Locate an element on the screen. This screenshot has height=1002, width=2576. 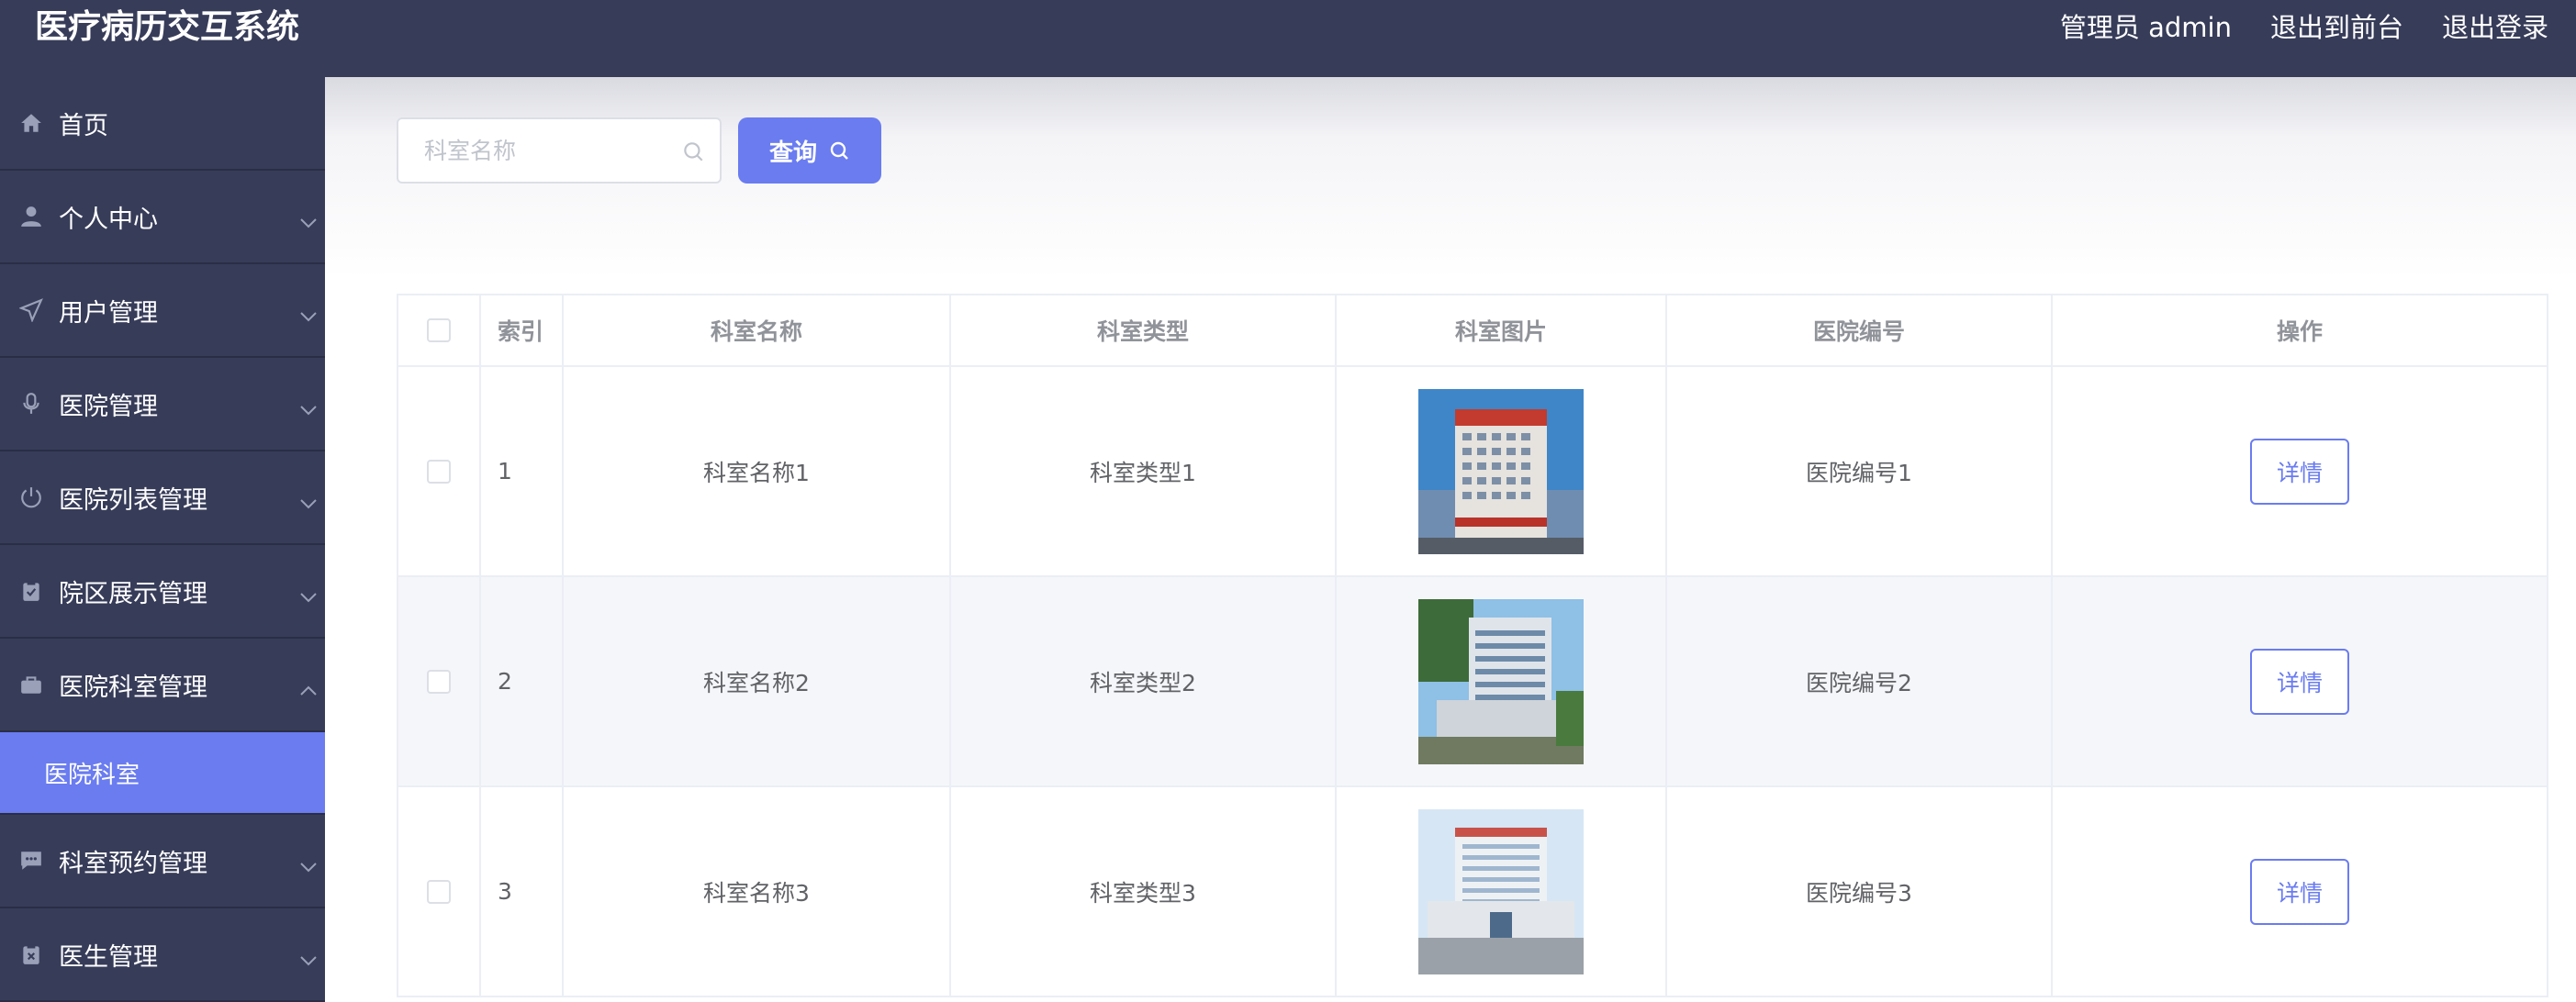
sidebar-item-campus-display-management: 院区展示管理 is located at coordinates (162, 592).